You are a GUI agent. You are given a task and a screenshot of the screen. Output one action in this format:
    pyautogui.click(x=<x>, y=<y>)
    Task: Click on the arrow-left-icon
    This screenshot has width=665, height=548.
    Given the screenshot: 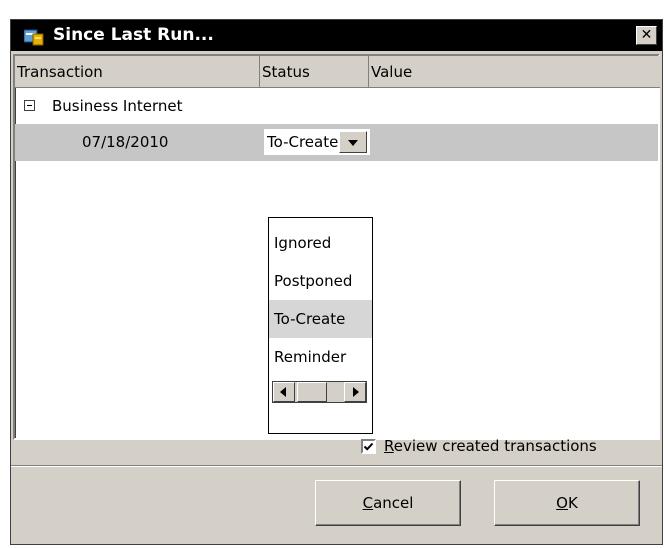 What is the action you would take?
    pyautogui.click(x=284, y=392)
    